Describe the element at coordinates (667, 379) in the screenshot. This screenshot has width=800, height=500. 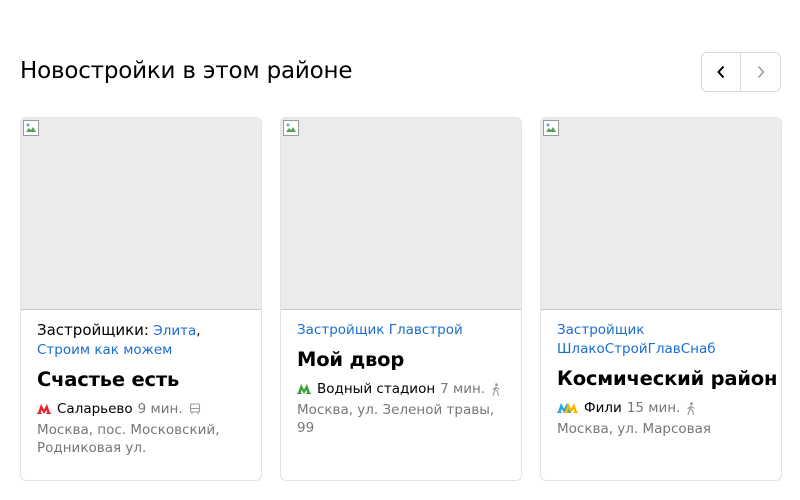
I see `project-name: Космический район` at that location.